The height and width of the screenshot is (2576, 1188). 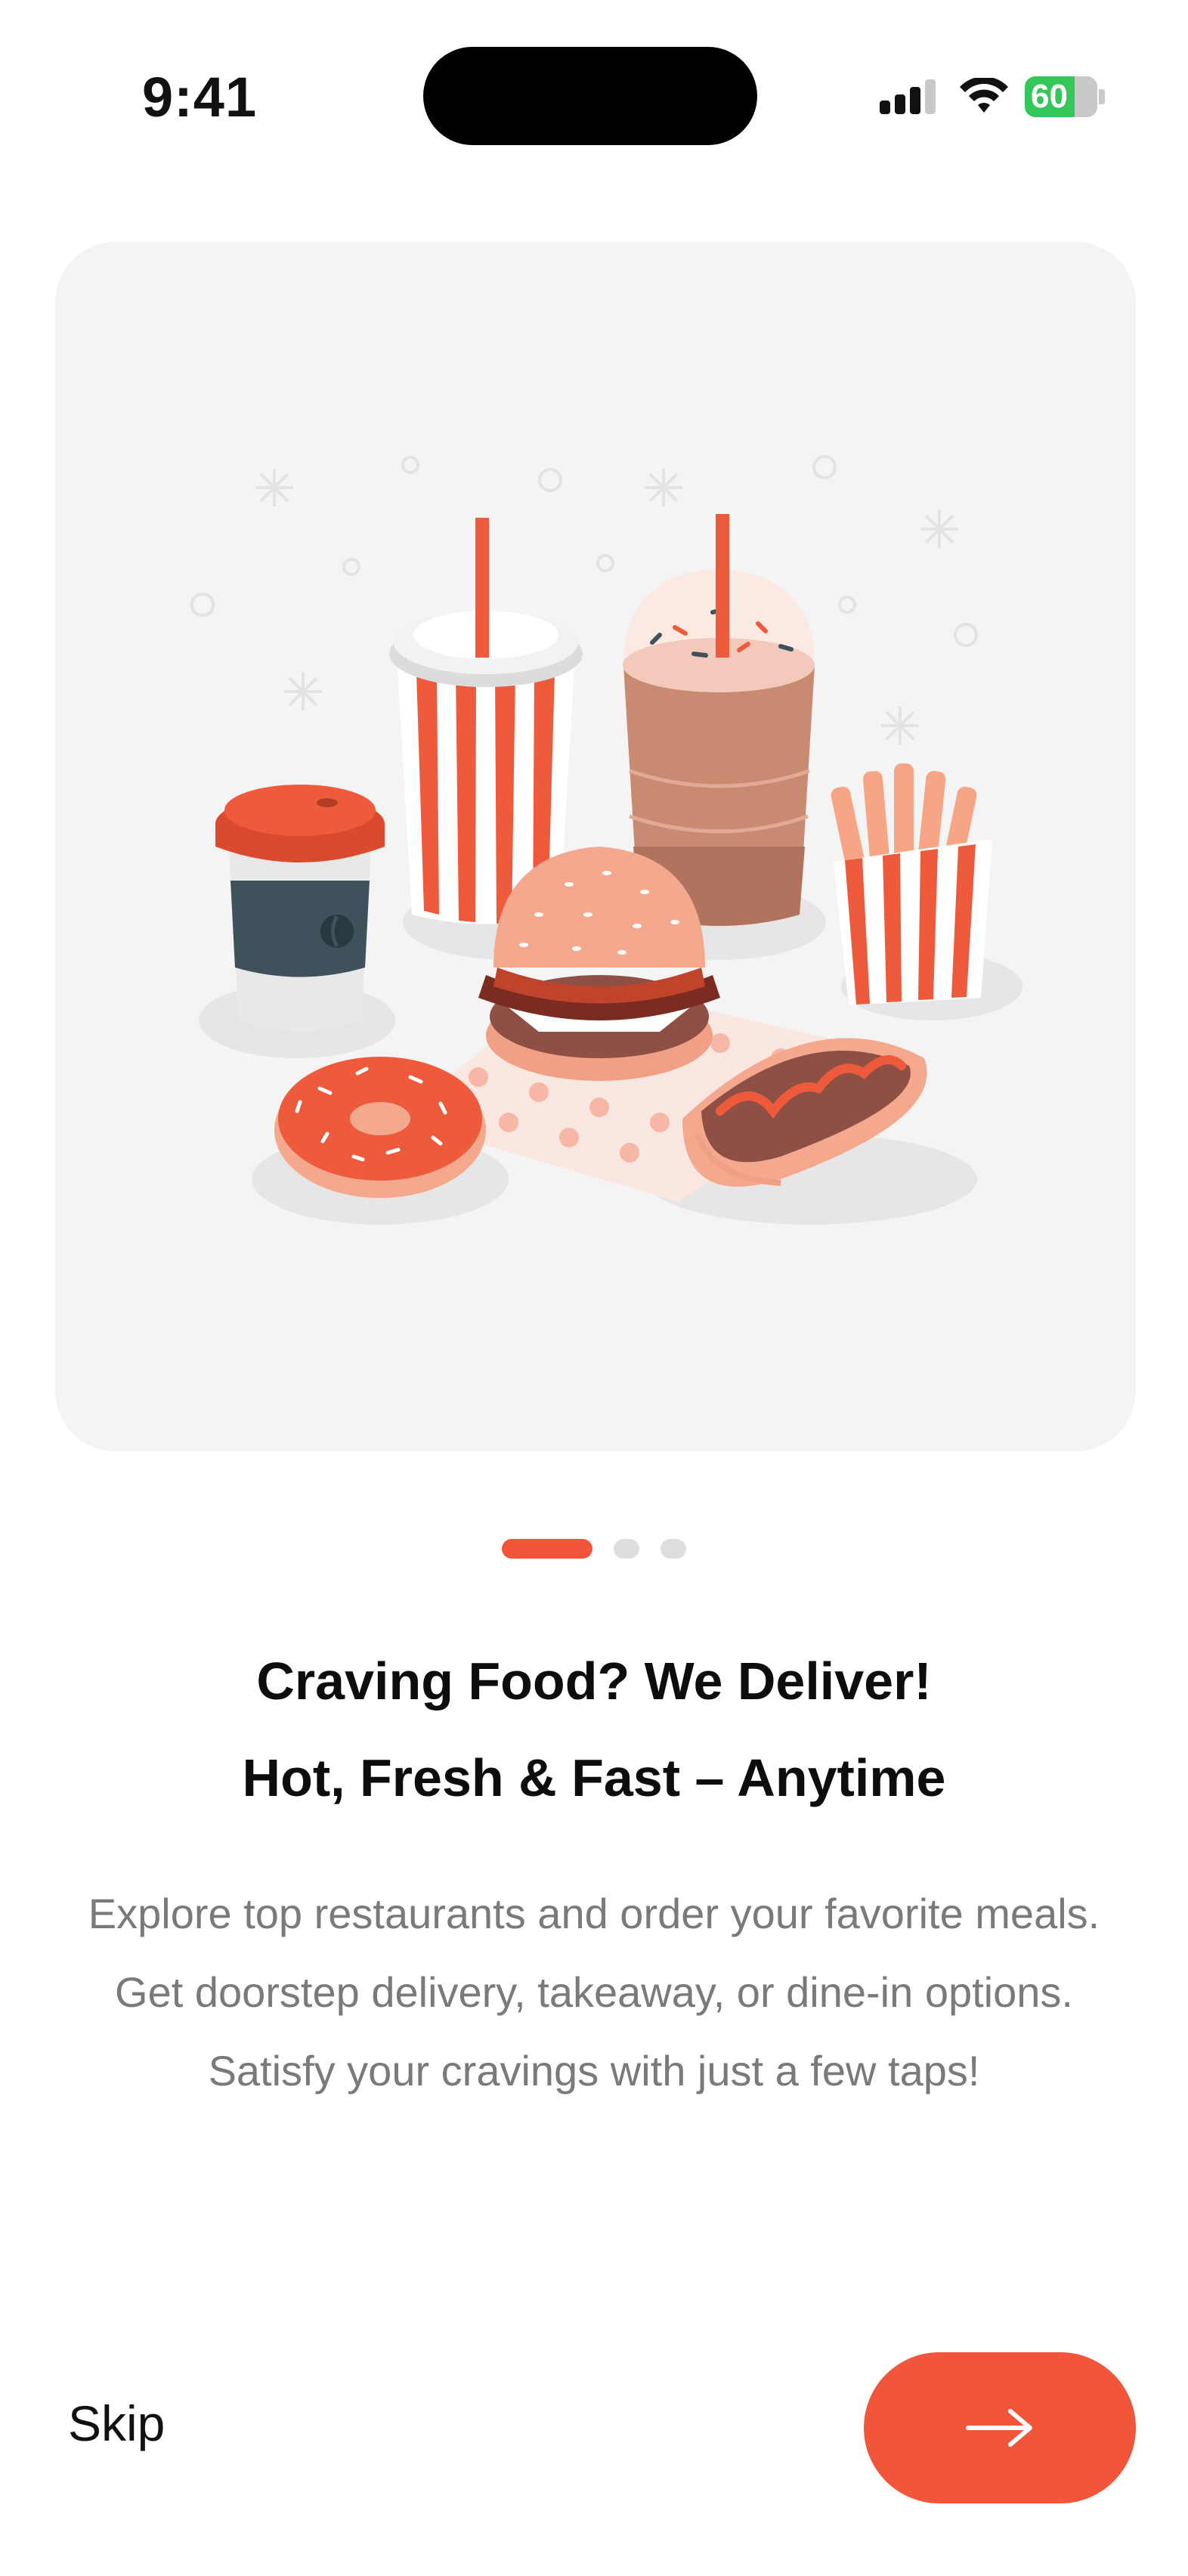 I want to click on title-line-2: Hot, Fresh & Fast – Anytime, so click(x=594, y=1777).